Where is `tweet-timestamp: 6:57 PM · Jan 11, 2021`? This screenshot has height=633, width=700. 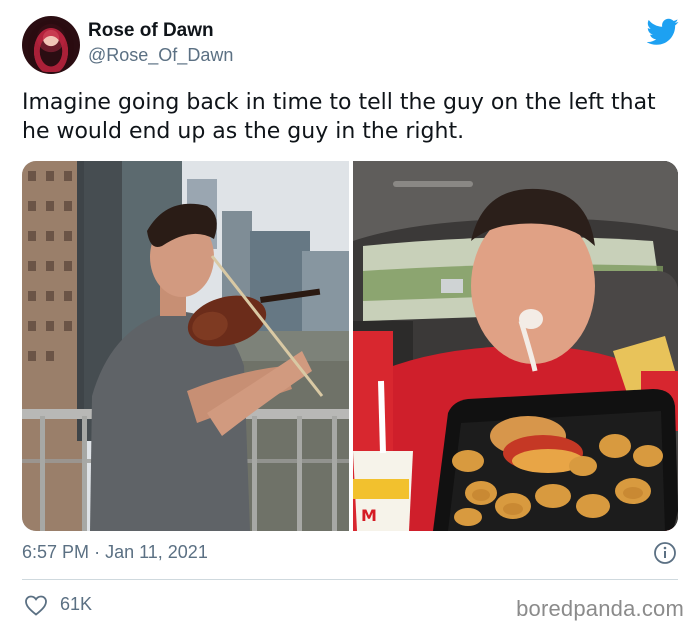 tweet-timestamp: 6:57 PM · Jan 11, 2021 is located at coordinates (115, 552).